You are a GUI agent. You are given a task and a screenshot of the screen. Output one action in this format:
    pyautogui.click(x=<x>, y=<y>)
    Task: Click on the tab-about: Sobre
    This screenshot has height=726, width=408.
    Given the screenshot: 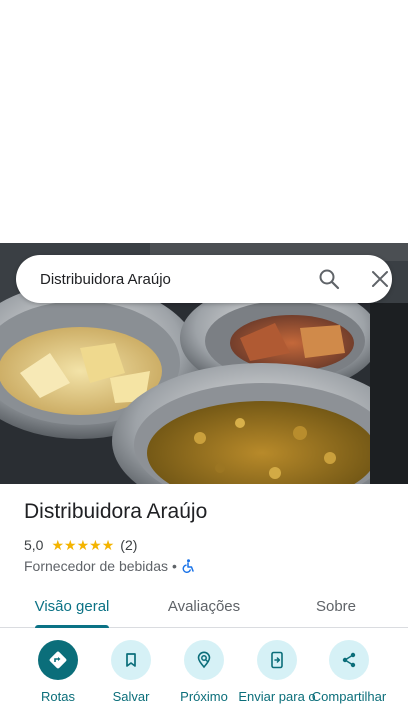 What is the action you would take?
    pyautogui.click(x=336, y=606)
    